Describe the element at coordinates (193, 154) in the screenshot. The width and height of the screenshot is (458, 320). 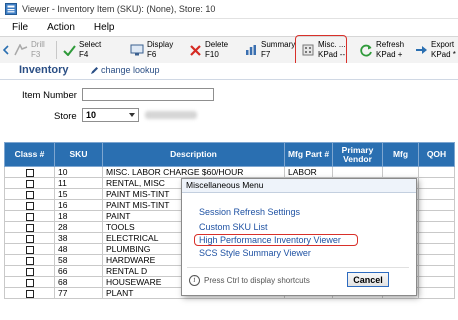
I see `col-header-description: Description` at that location.